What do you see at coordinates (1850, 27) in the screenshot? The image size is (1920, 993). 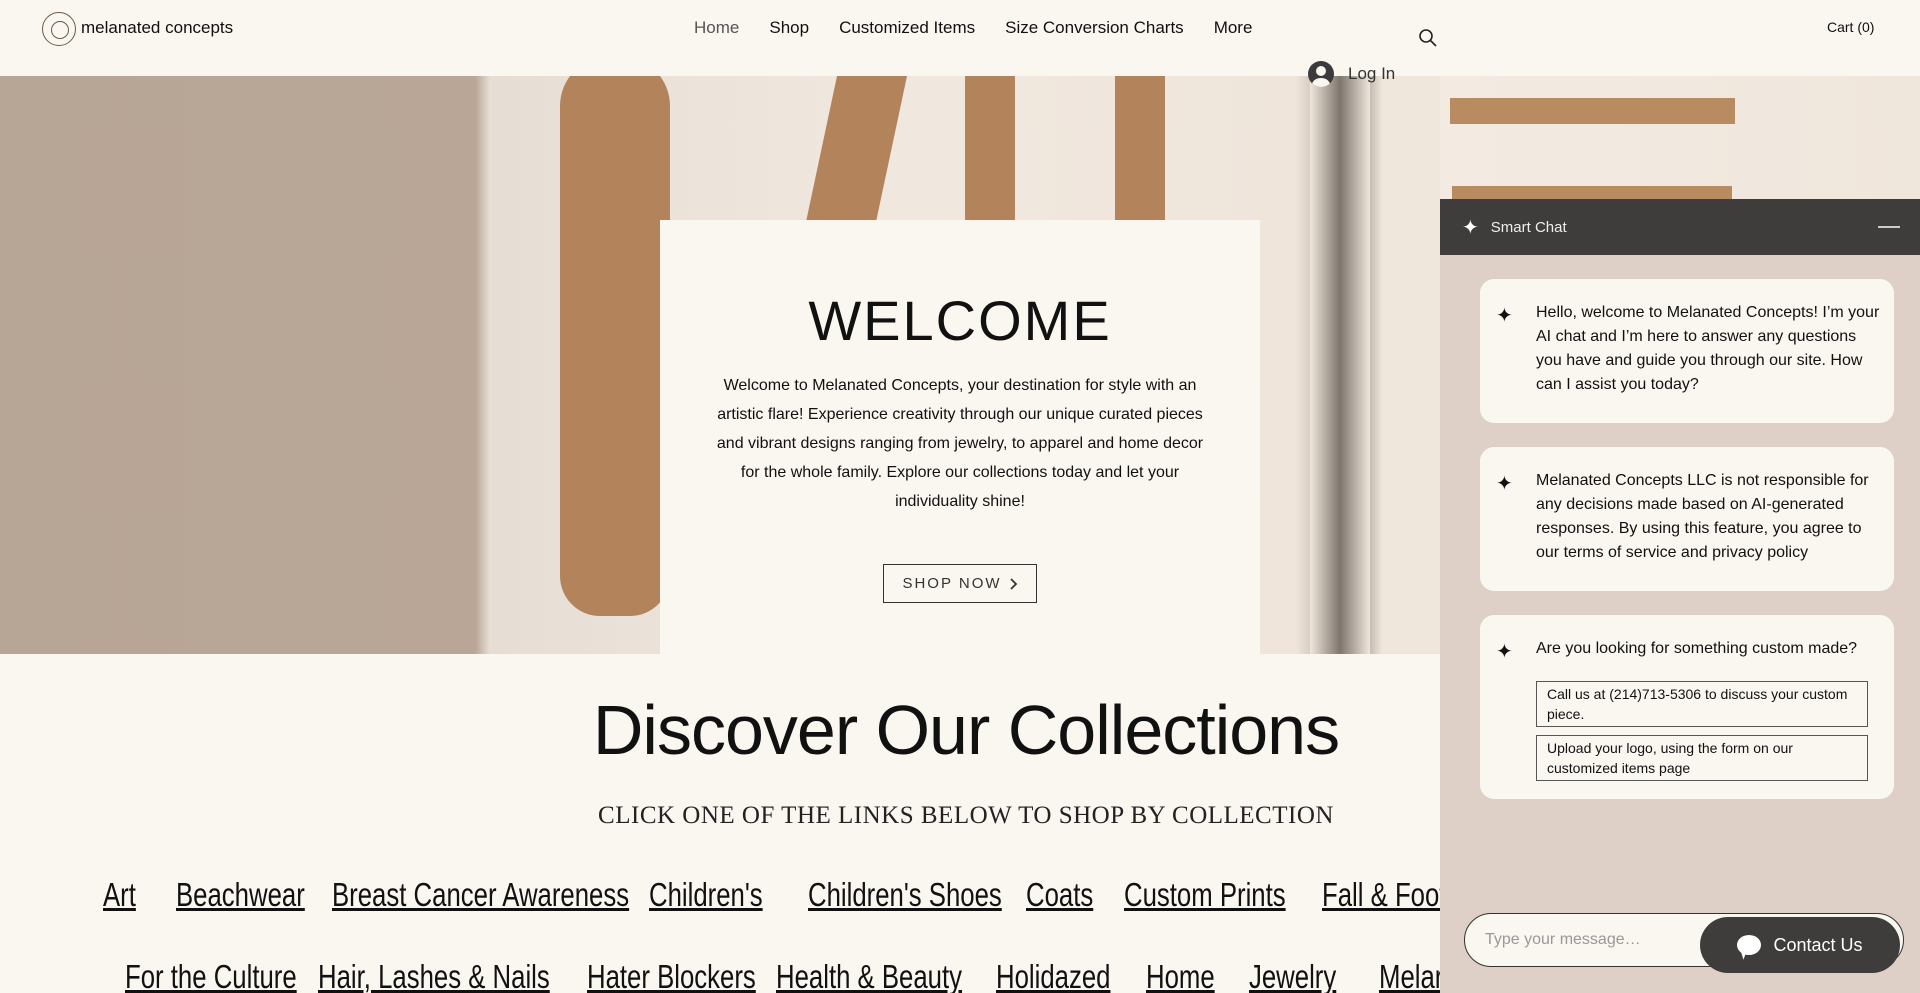 I see `cart-link: Cart (0)` at bounding box center [1850, 27].